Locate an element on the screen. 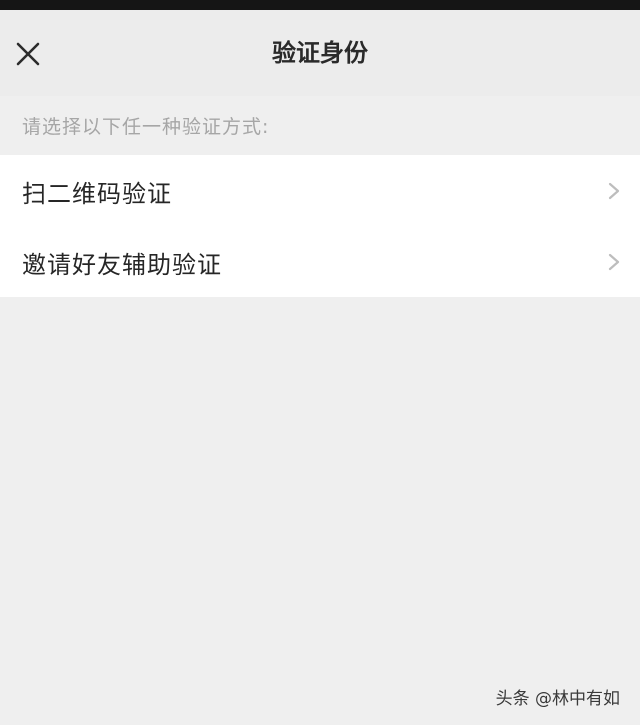  navigation-bar: 验证身份 is located at coordinates (320, 53).